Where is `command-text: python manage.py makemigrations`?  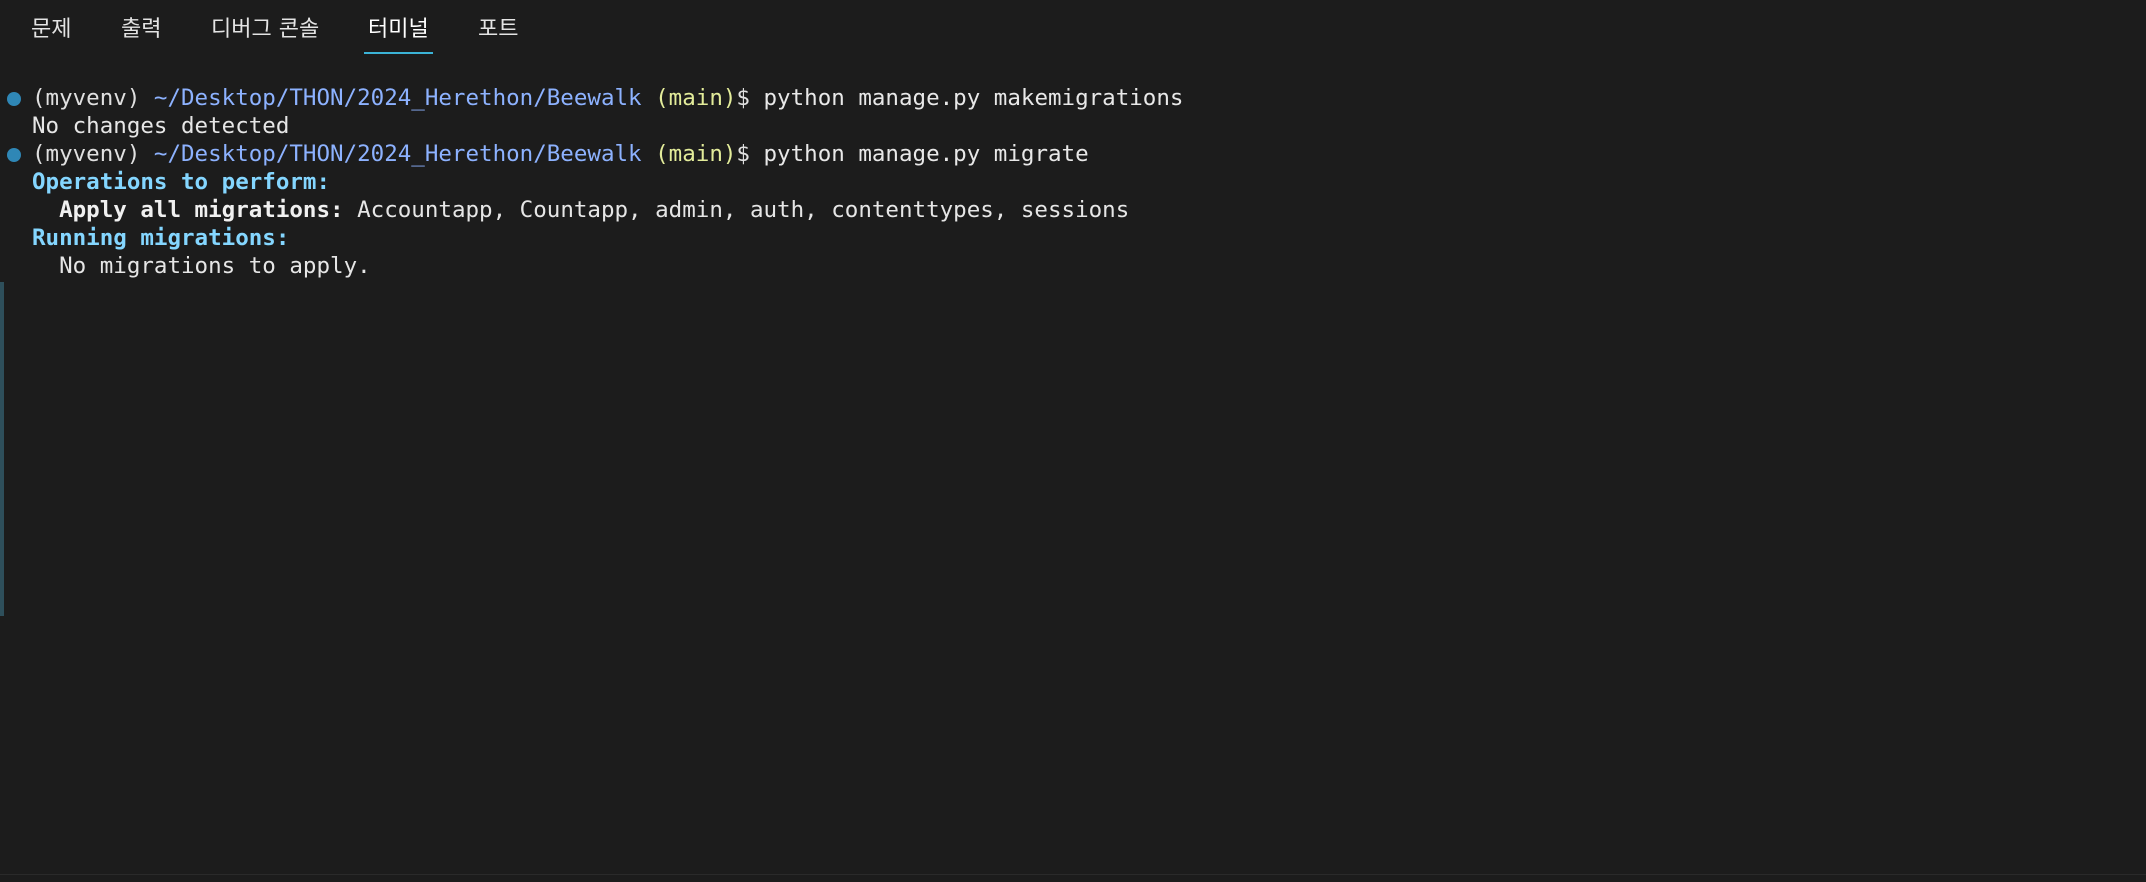 command-text: python manage.py makemigrations is located at coordinates (973, 98).